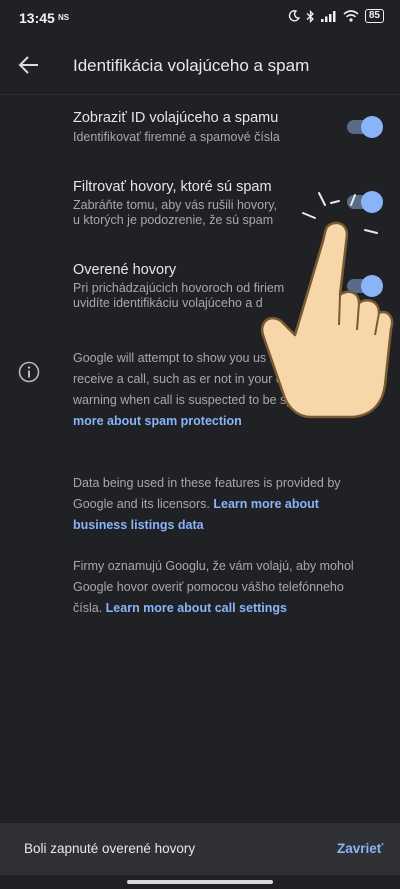 Image resolution: width=400 pixels, height=889 pixels. I want to click on battery-indicator: 85, so click(374, 16).